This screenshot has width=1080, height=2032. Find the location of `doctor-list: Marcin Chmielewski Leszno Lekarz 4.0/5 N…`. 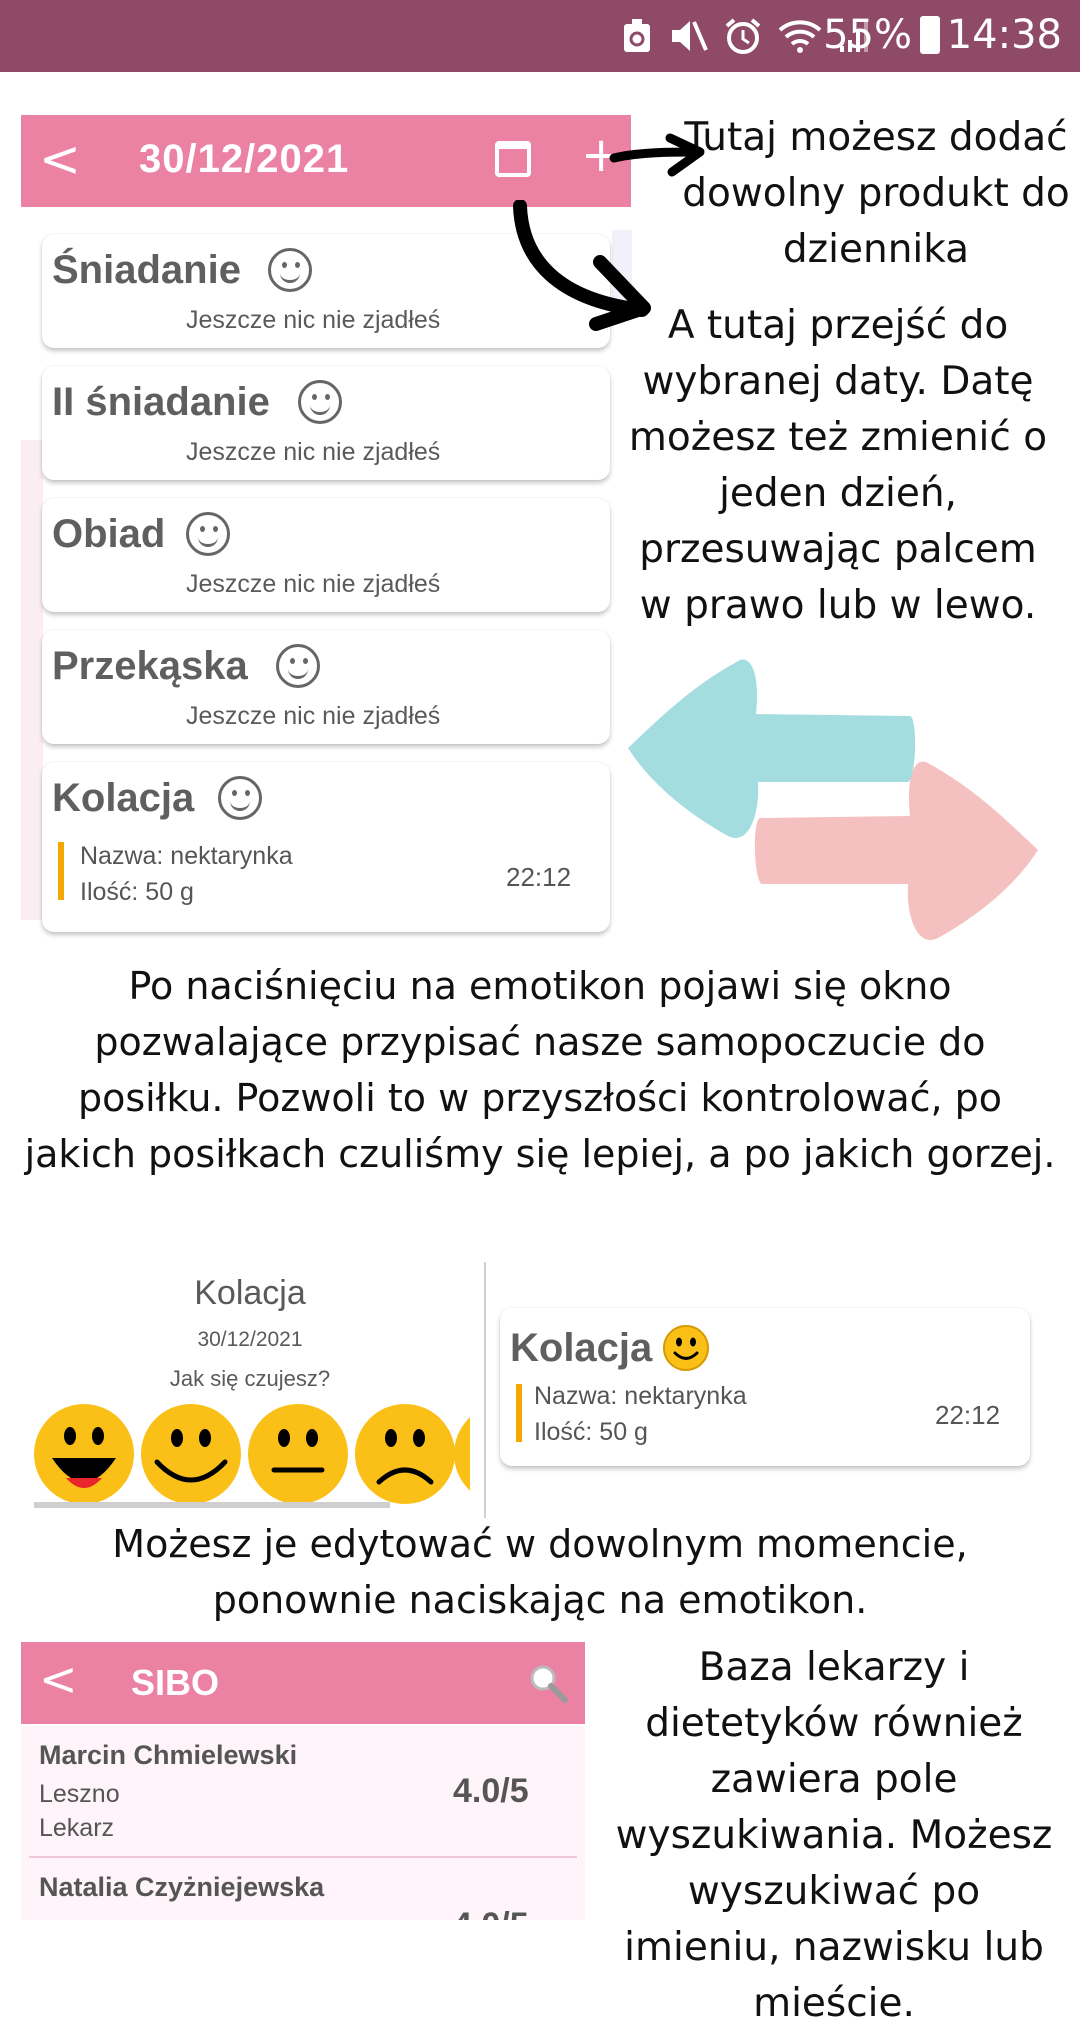

doctor-list: Marcin Chmielewski Leszno Lekarz 4.0/5 N… is located at coordinates (303, 1823).